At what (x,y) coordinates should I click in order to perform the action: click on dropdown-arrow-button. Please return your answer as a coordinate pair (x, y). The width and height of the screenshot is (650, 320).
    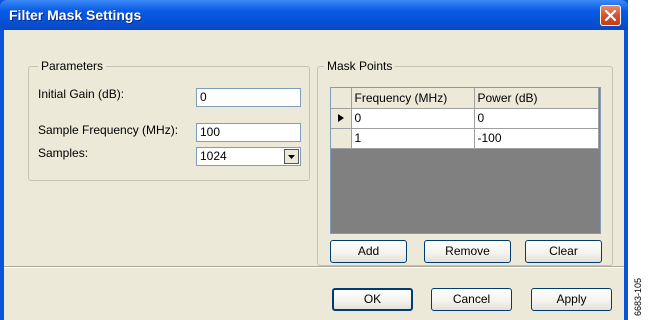
    Looking at the image, I should click on (291, 156).